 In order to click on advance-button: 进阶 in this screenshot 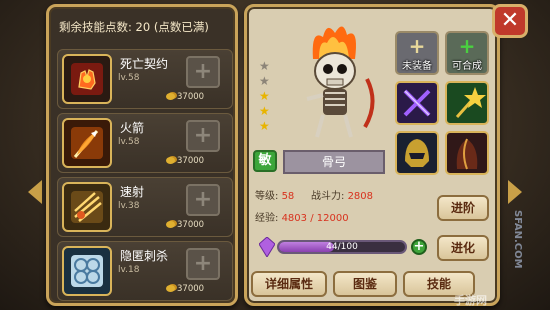, I will do `click(463, 208)`.